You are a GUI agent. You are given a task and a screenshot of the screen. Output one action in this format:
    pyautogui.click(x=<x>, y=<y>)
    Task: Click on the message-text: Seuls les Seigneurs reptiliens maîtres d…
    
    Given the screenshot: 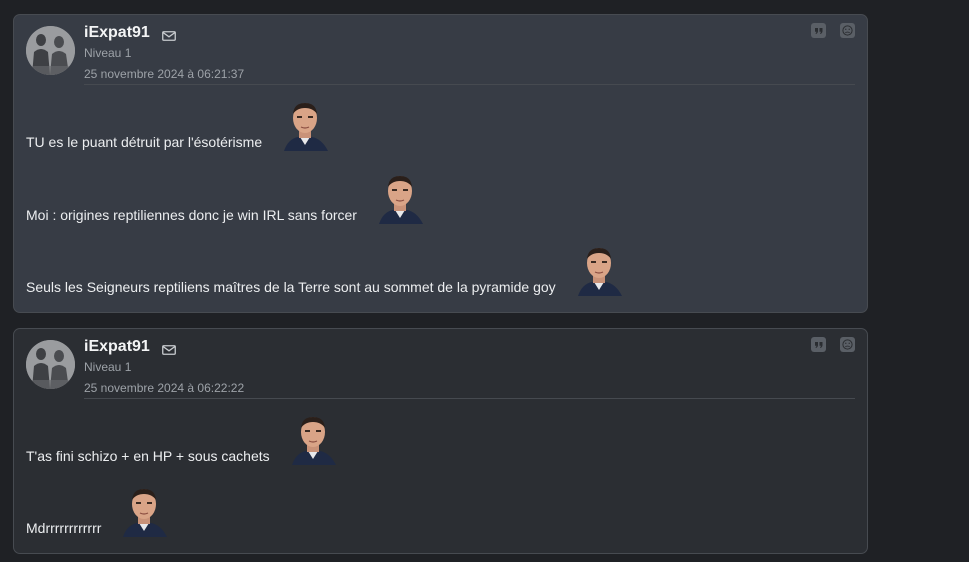 What is the action you would take?
    pyautogui.click(x=291, y=287)
    